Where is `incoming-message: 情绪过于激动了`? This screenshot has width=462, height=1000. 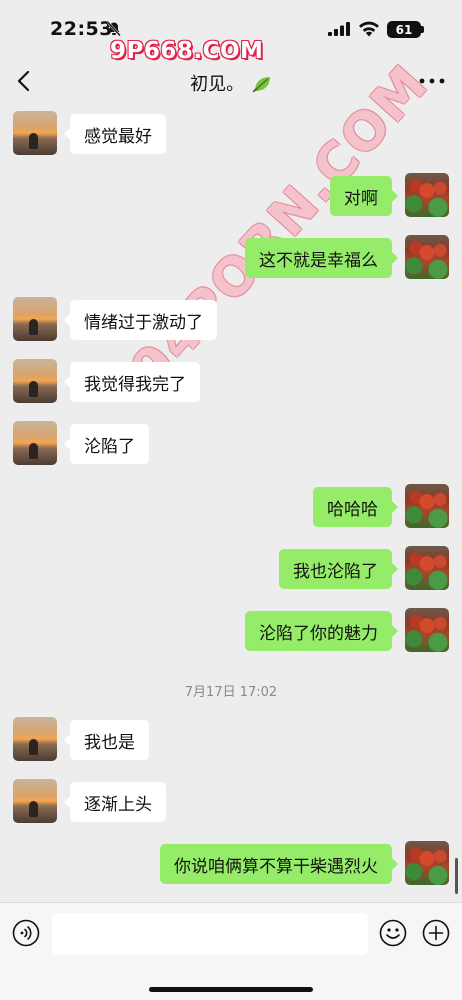
incoming-message: 情绪过于激动了 is located at coordinates (140, 320).